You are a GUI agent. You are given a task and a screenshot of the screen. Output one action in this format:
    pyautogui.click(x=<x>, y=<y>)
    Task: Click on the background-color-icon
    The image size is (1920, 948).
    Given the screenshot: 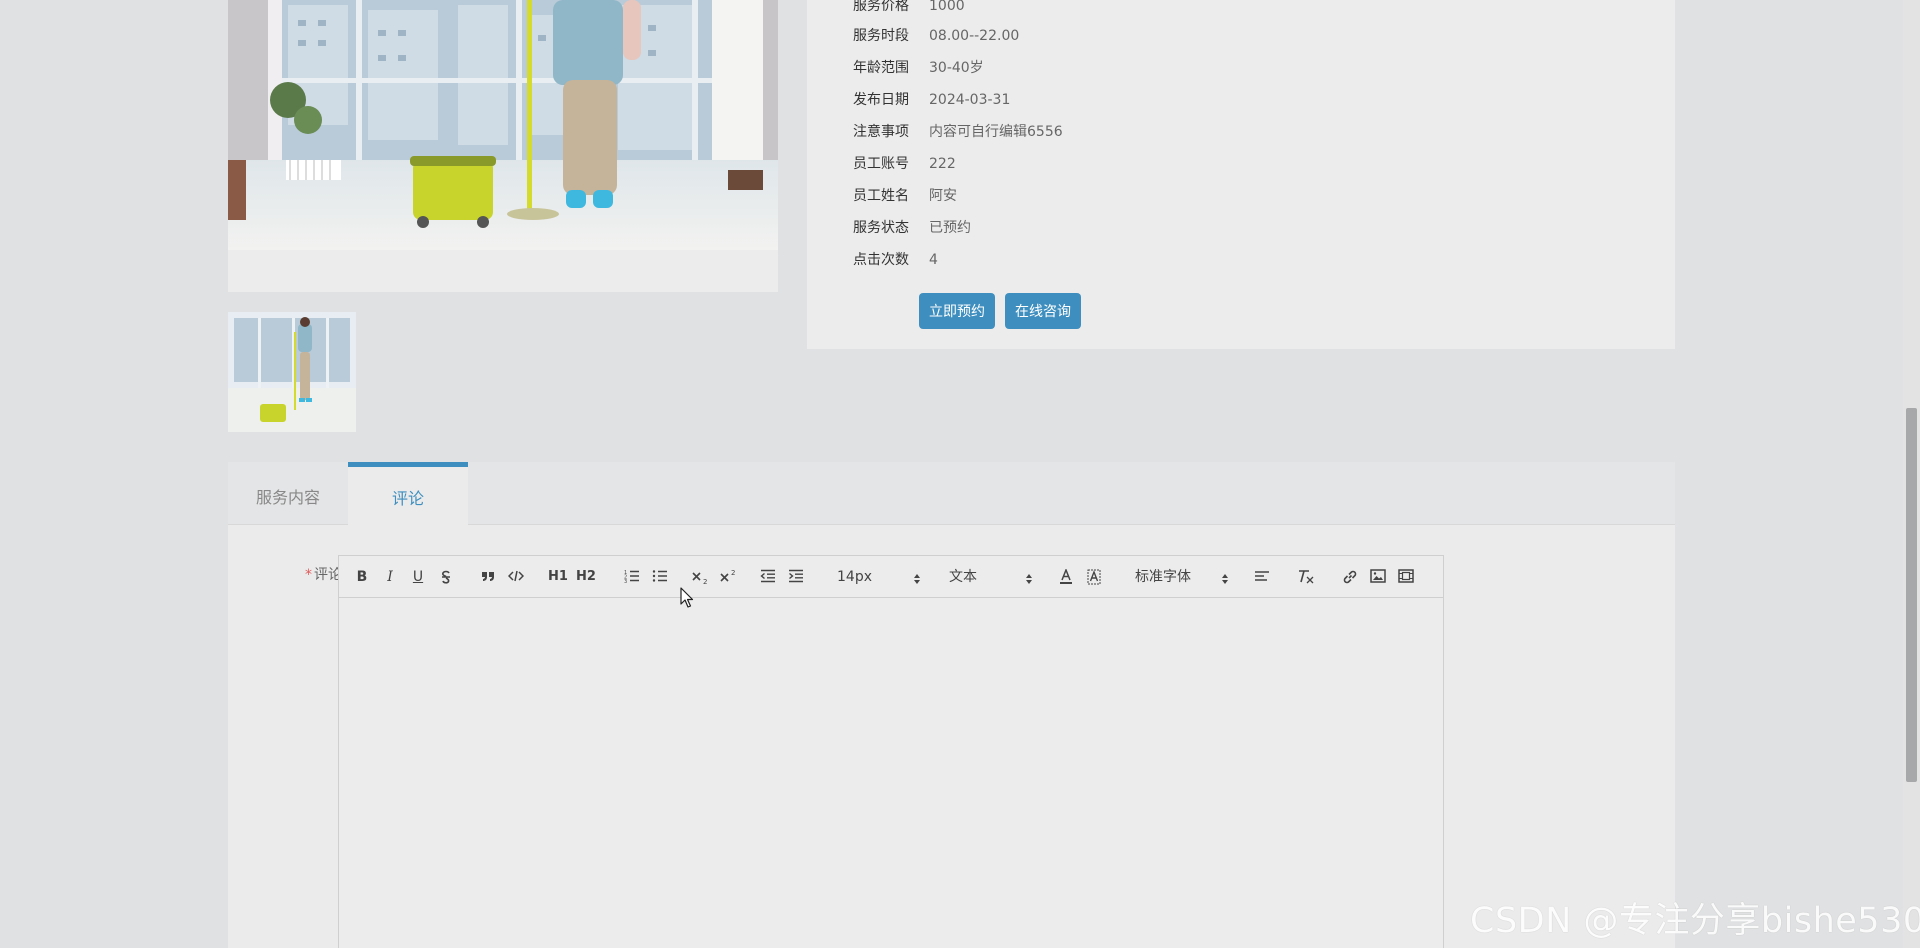 What is the action you would take?
    pyautogui.click(x=1094, y=577)
    